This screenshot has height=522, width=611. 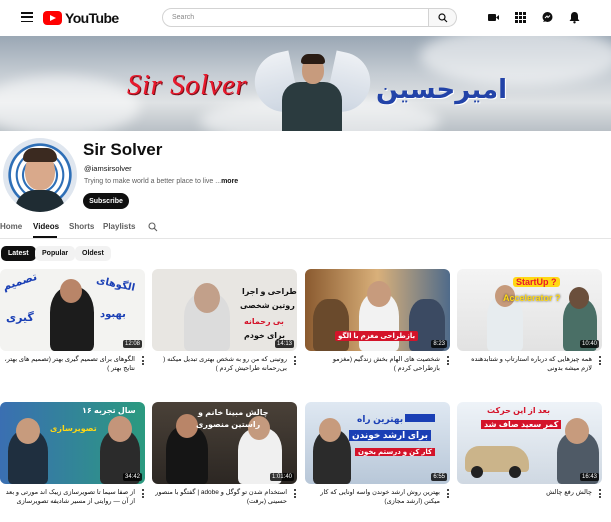 I want to click on apps-grid-icon, so click(x=520, y=17).